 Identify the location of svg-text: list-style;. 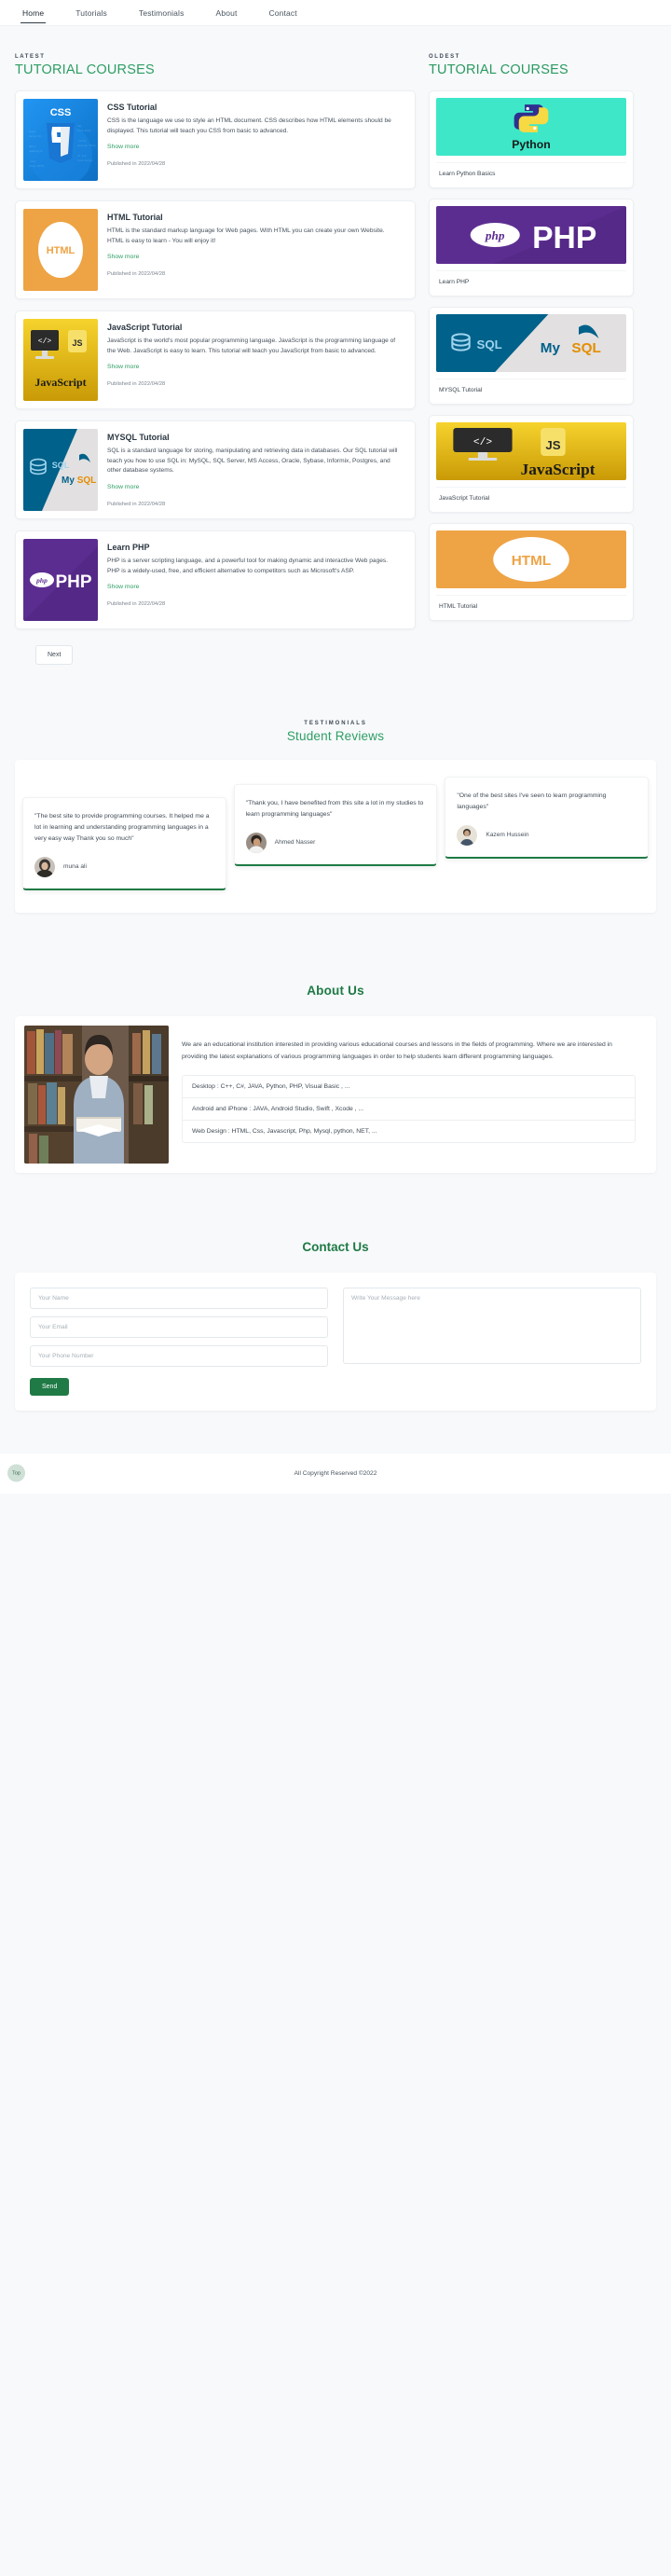
(85, 160).